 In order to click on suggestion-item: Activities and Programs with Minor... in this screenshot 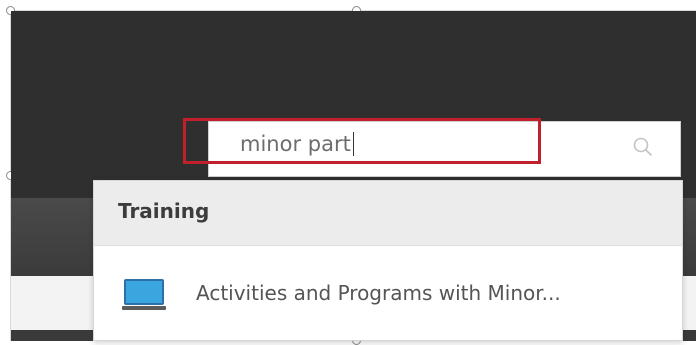, I will do `click(388, 297)`.